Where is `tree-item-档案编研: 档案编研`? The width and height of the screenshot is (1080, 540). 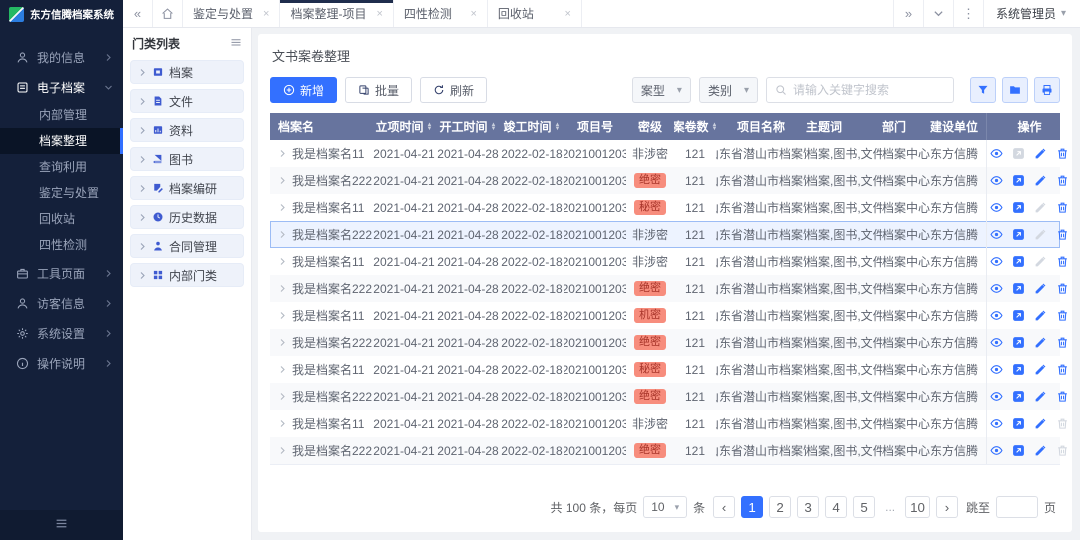 tree-item-档案编研: 档案编研 is located at coordinates (187, 188).